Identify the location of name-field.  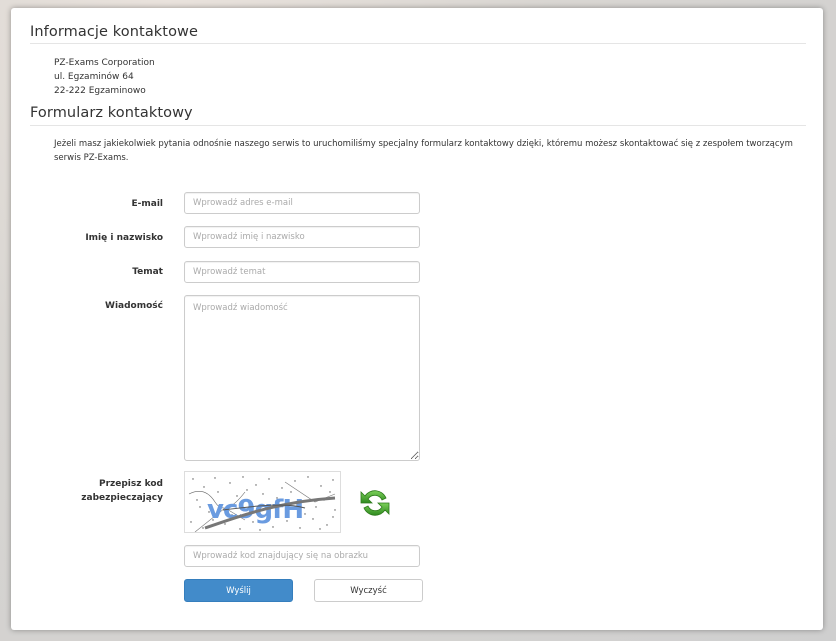
(302, 237).